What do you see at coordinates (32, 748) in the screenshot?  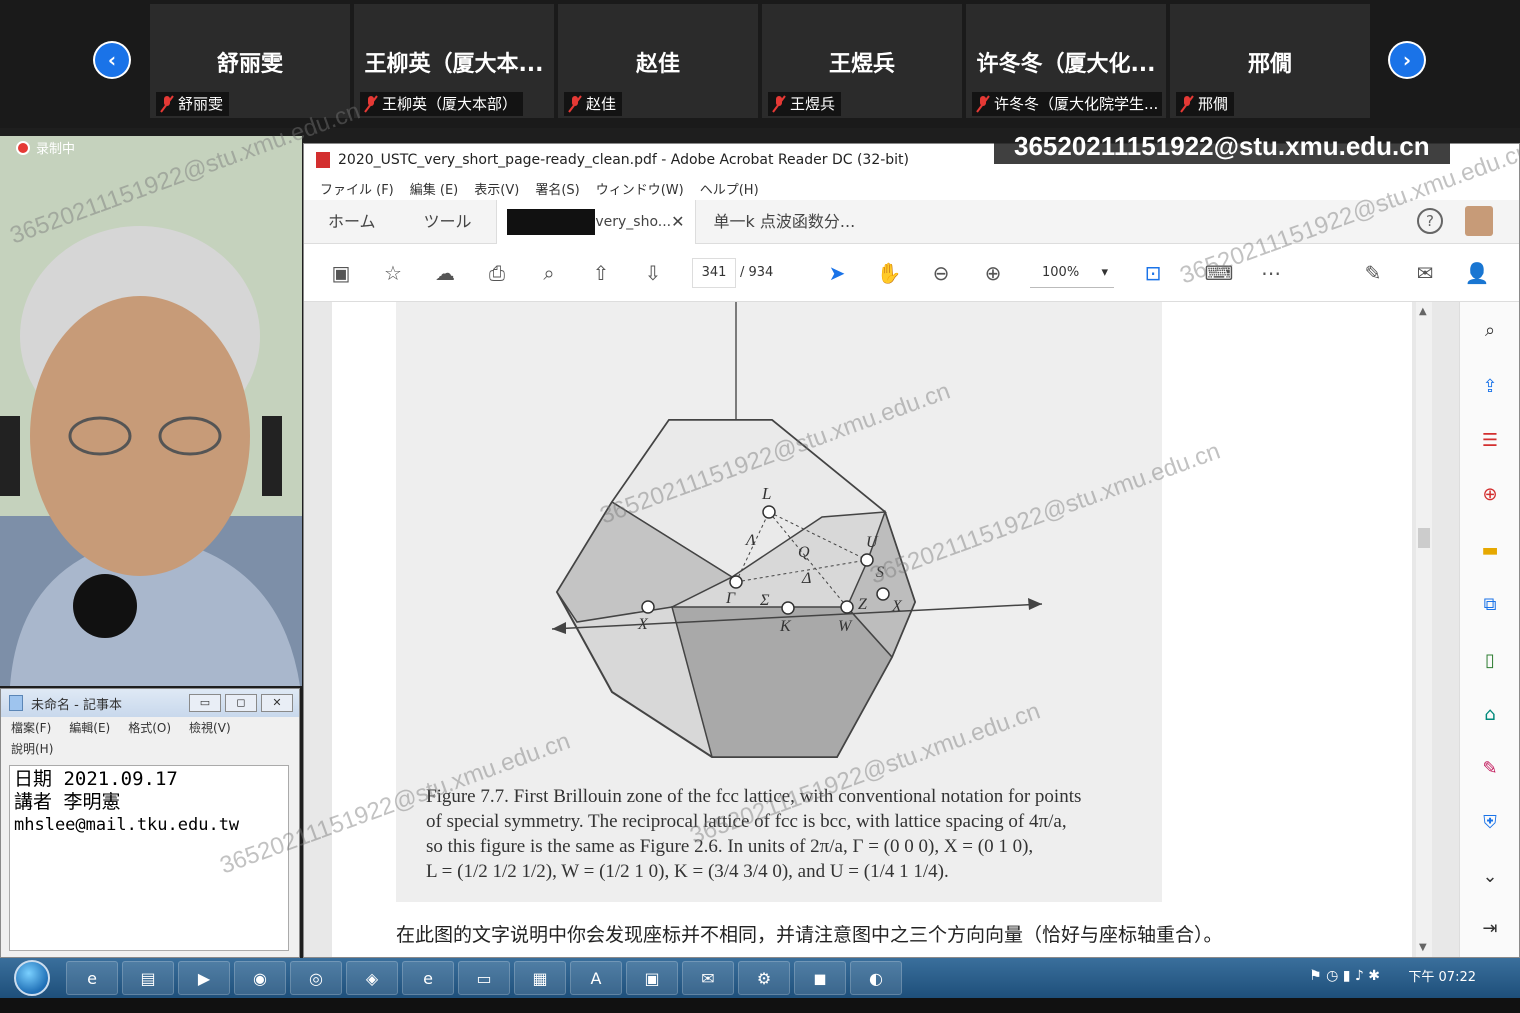 I see `menu-help: 說明(H)` at bounding box center [32, 748].